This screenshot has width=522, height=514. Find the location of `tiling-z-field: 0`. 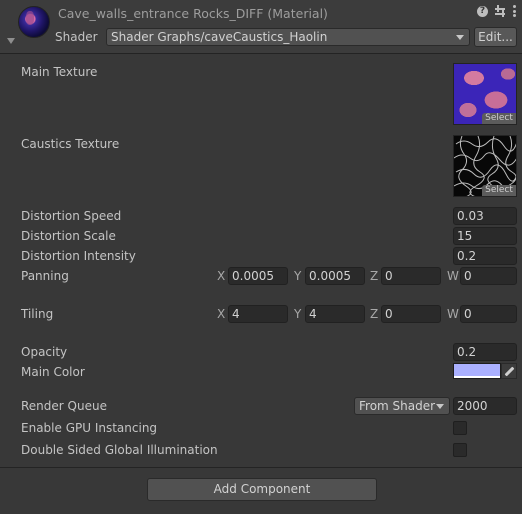

tiling-z-field: 0 is located at coordinates (411, 314).